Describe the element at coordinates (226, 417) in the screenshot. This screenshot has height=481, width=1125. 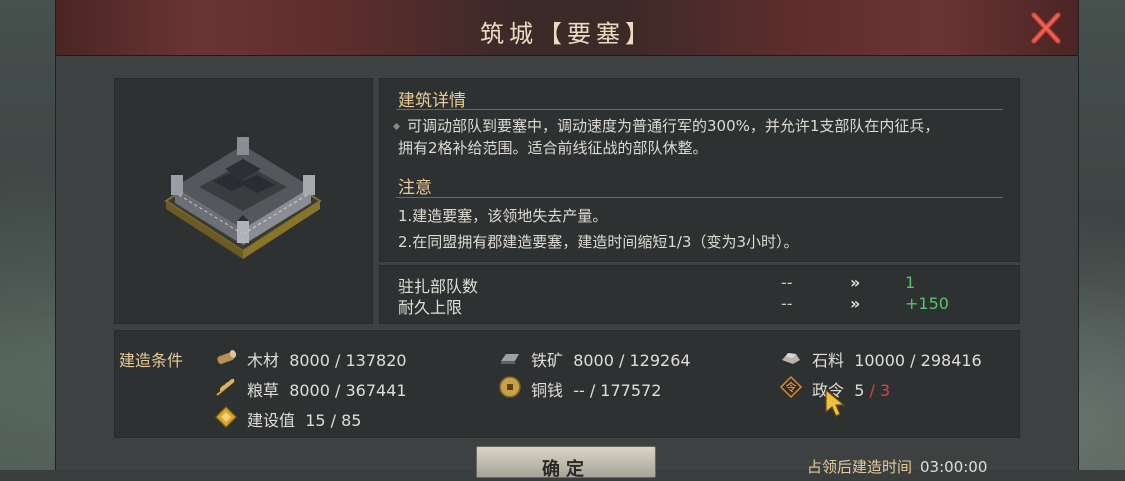
I see `construction-value-icon` at that location.